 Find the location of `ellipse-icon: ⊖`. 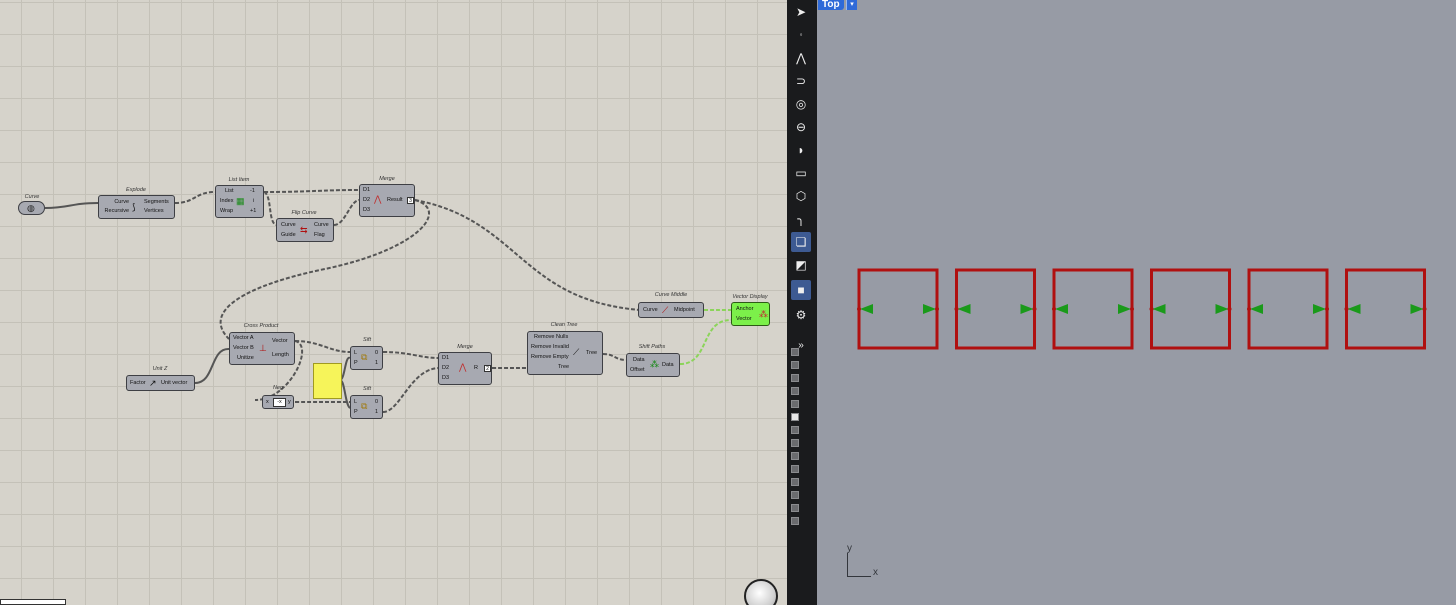

ellipse-icon: ⊖ is located at coordinates (801, 127).